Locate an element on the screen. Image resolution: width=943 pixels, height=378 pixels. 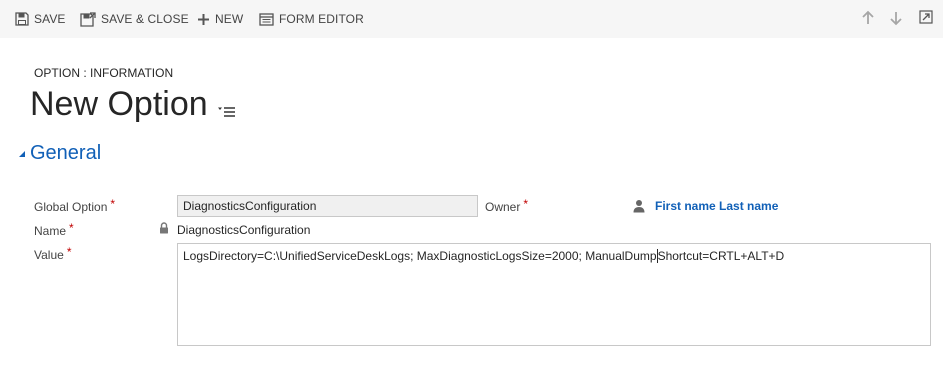
value-label: Value * is located at coordinates (53, 253).